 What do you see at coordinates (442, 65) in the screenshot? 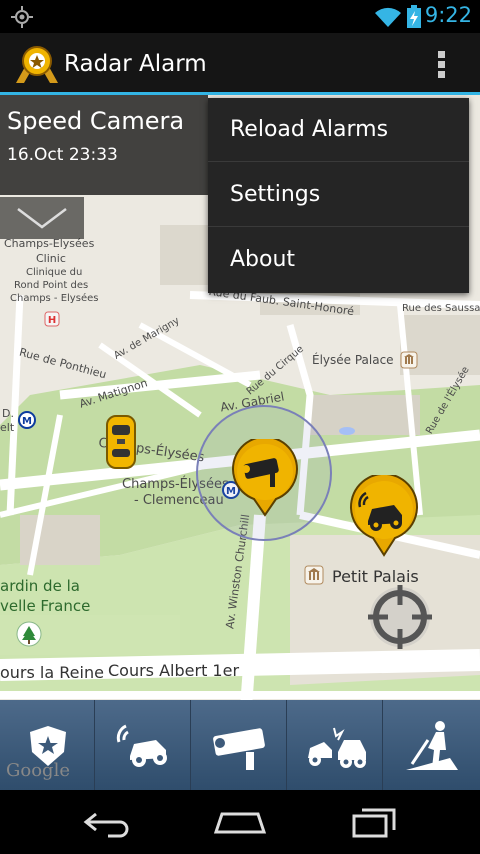
I see `overflow-menu-icon` at bounding box center [442, 65].